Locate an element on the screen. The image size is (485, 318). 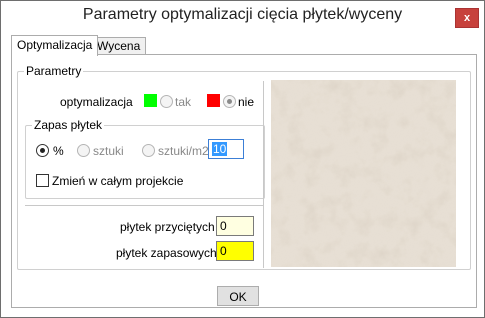
nie-radio-dot is located at coordinates (229, 101).